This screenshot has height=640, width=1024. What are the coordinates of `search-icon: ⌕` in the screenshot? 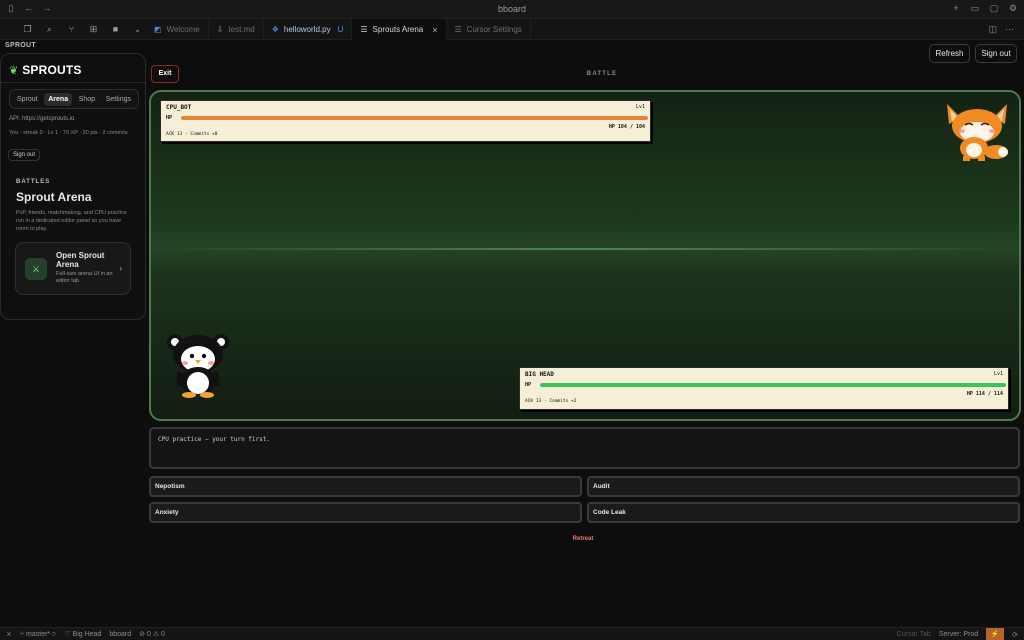 It's located at (49, 29).